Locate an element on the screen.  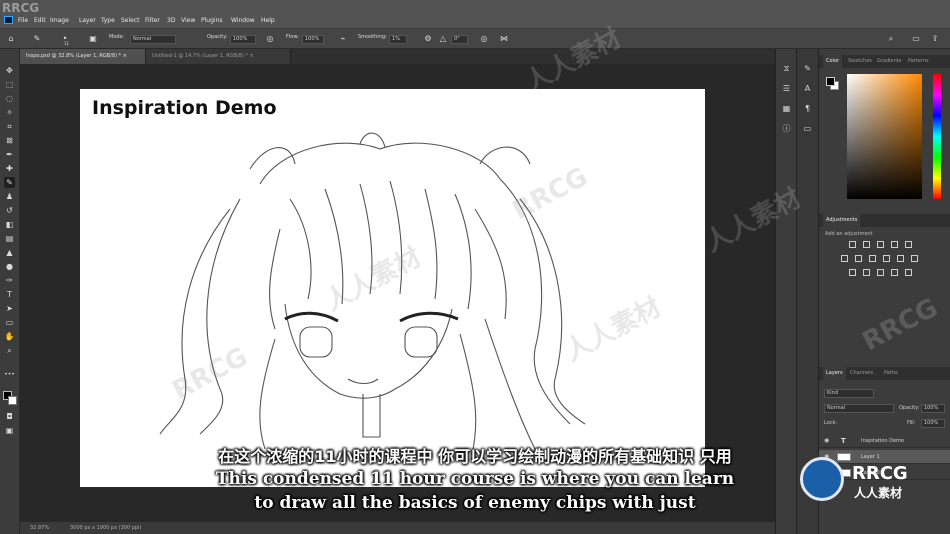
background-color-swatch is located at coordinates (12, 400).